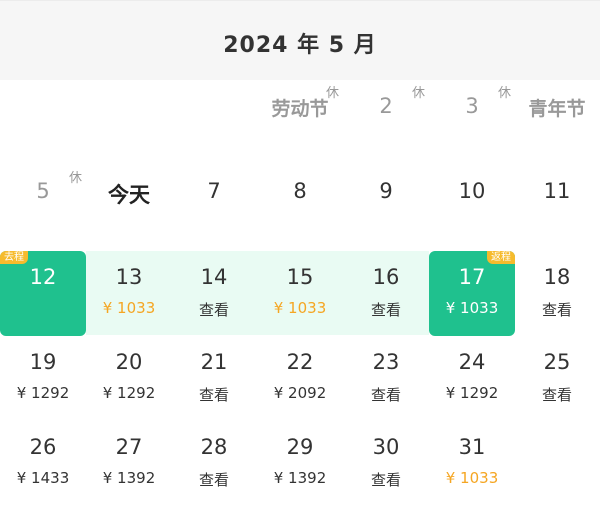  What do you see at coordinates (386, 207) in the screenshot?
I see `day-cell: 9` at bounding box center [386, 207].